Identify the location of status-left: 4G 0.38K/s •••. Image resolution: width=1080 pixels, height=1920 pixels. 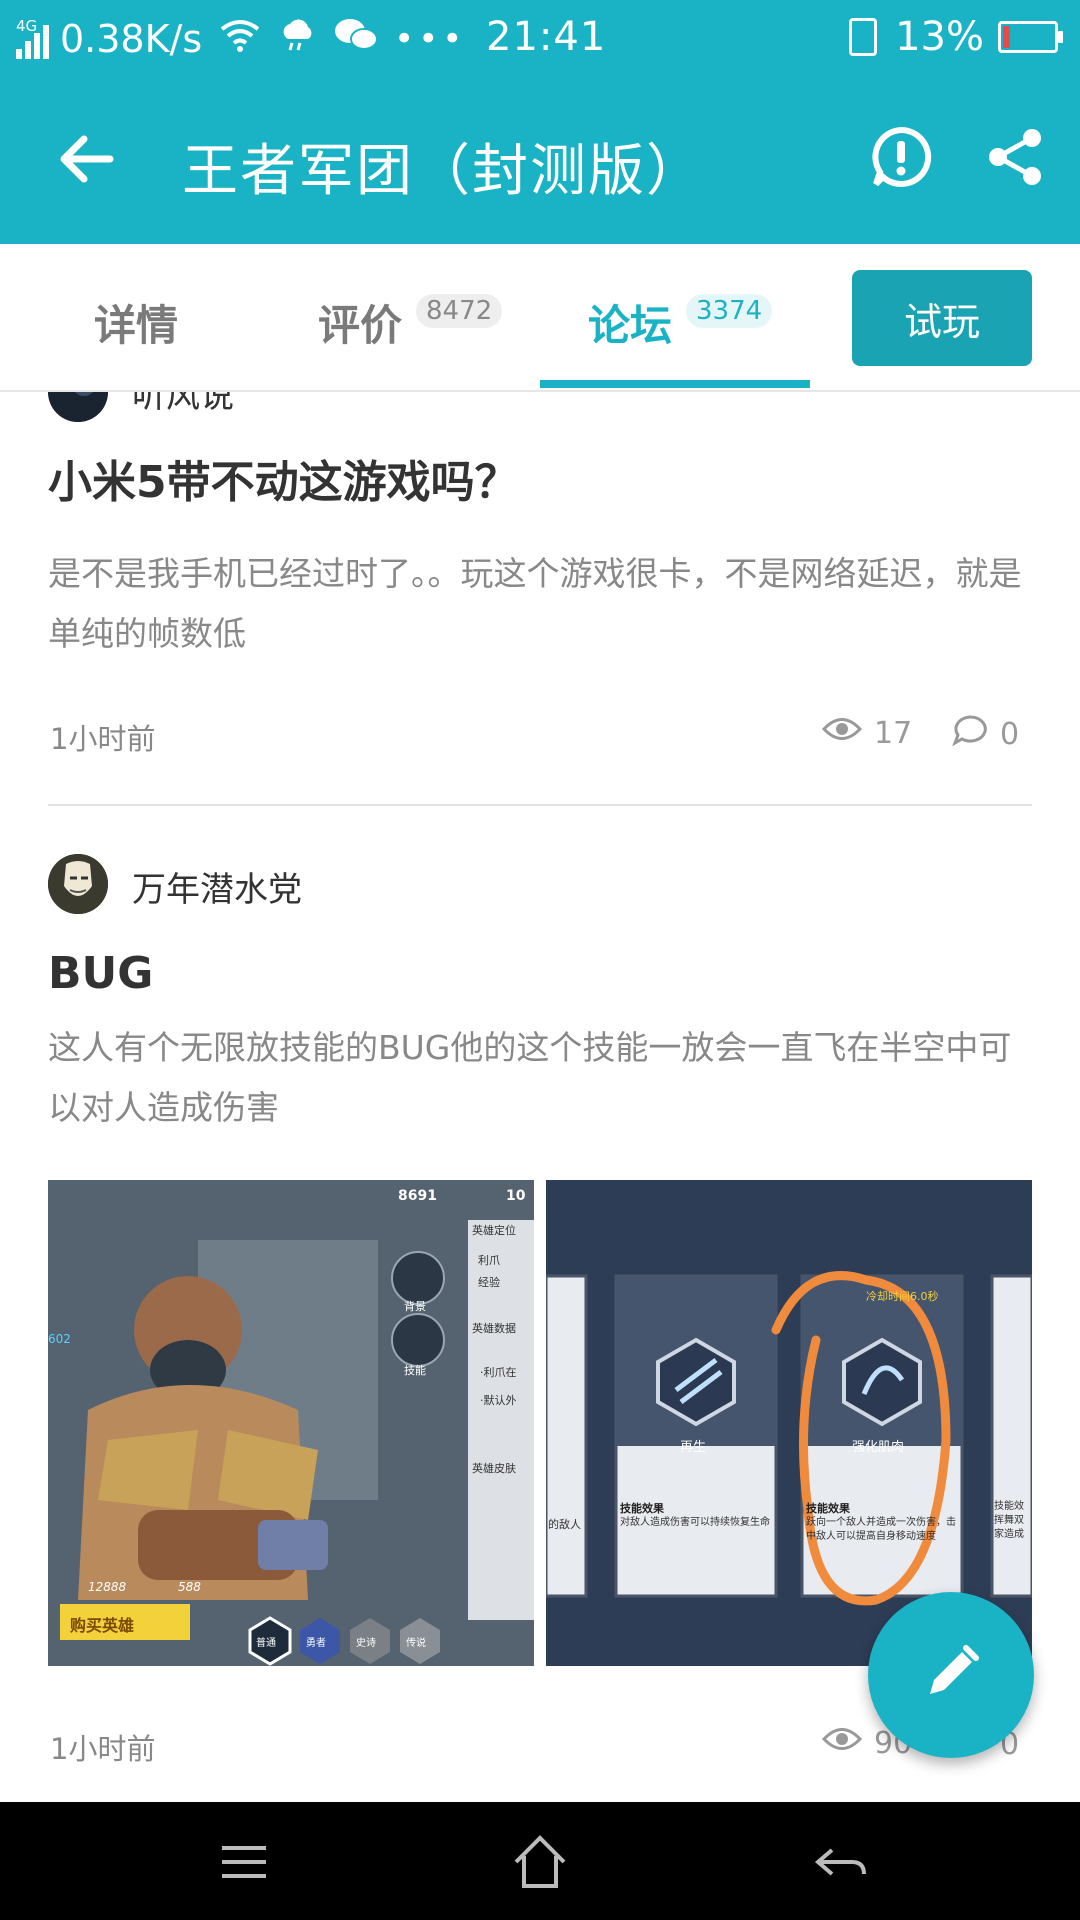
(241, 39).